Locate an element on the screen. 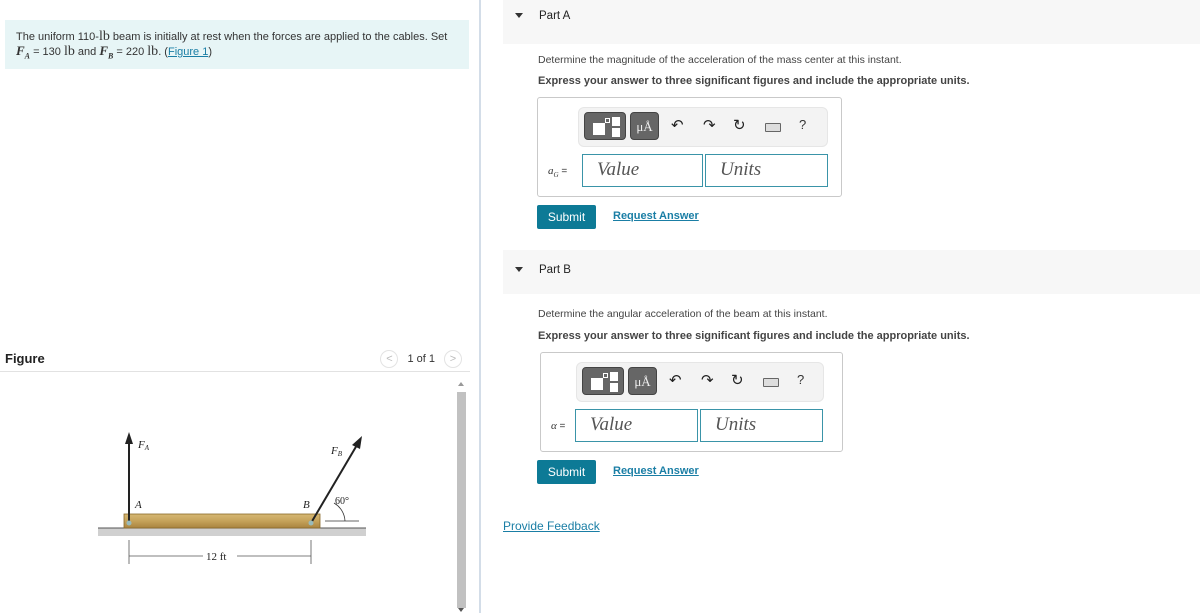 The image size is (1200, 613). fa-symbol: FA is located at coordinates (23, 52).